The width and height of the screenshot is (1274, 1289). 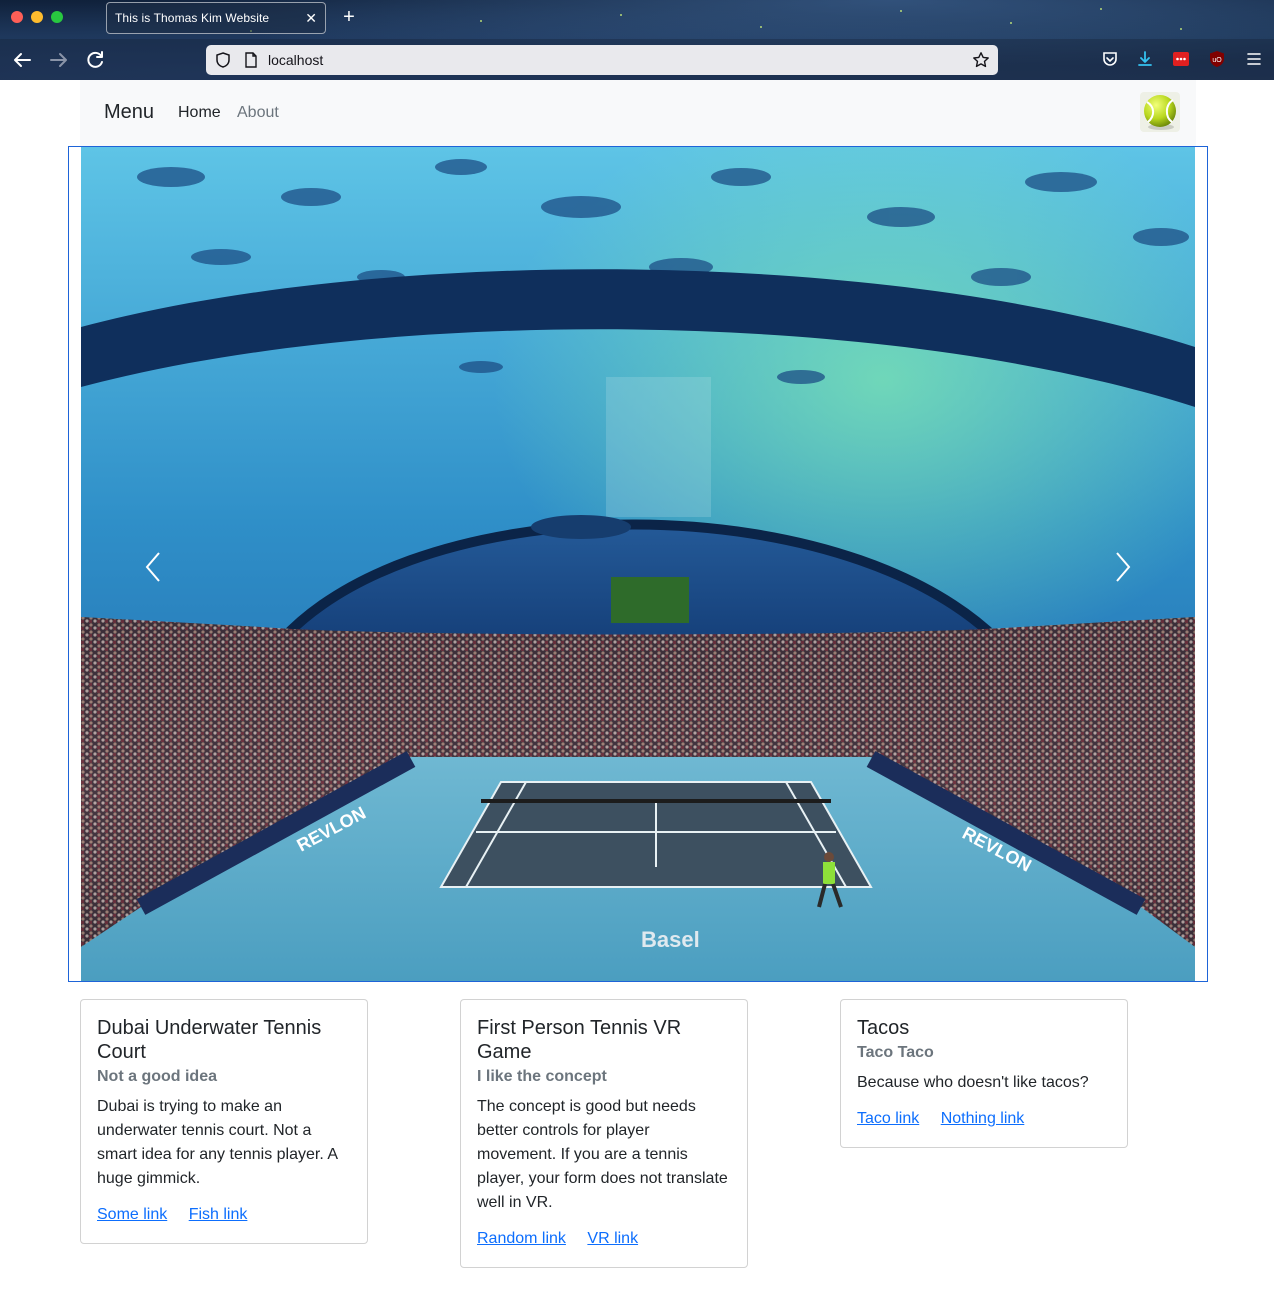 I want to click on carousel-next-icon, so click(x=1122, y=567).